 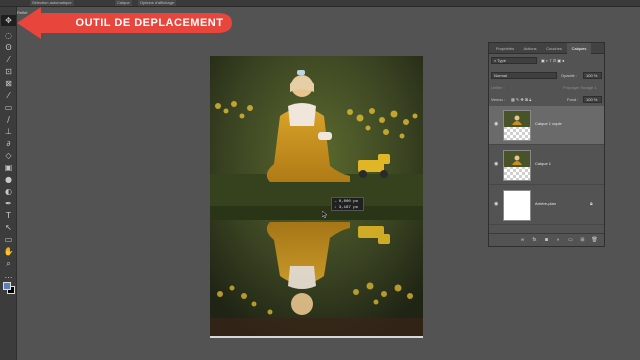 I want to click on eyedropper-icon: ⁄, so click(x=8, y=95).